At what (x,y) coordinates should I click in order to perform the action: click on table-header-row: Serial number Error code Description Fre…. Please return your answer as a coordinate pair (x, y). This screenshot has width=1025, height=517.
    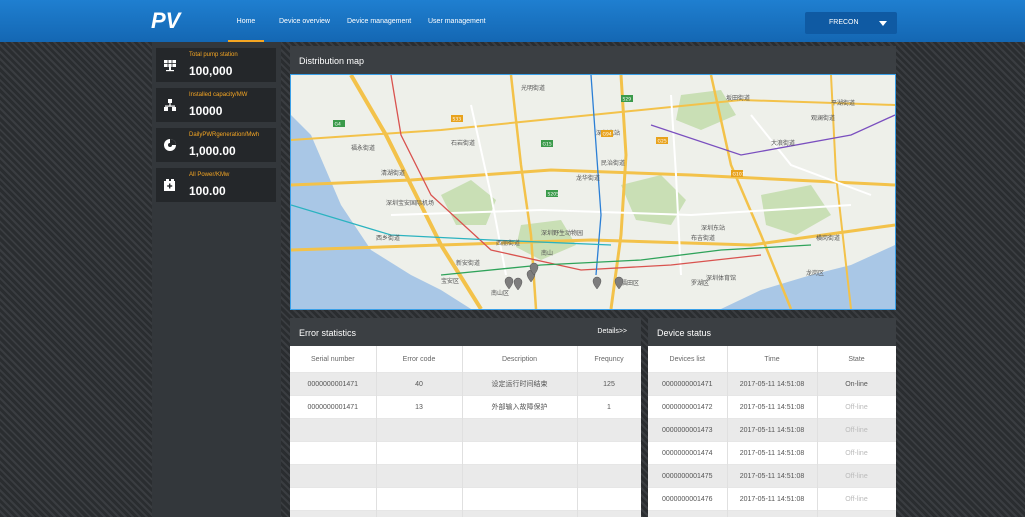
    Looking at the image, I should click on (465, 359).